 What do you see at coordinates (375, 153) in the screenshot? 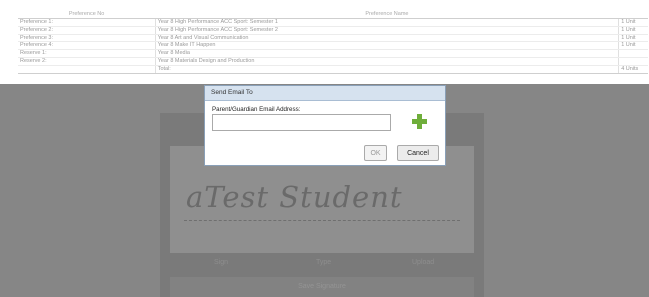
I see `ok-button: OK` at bounding box center [375, 153].